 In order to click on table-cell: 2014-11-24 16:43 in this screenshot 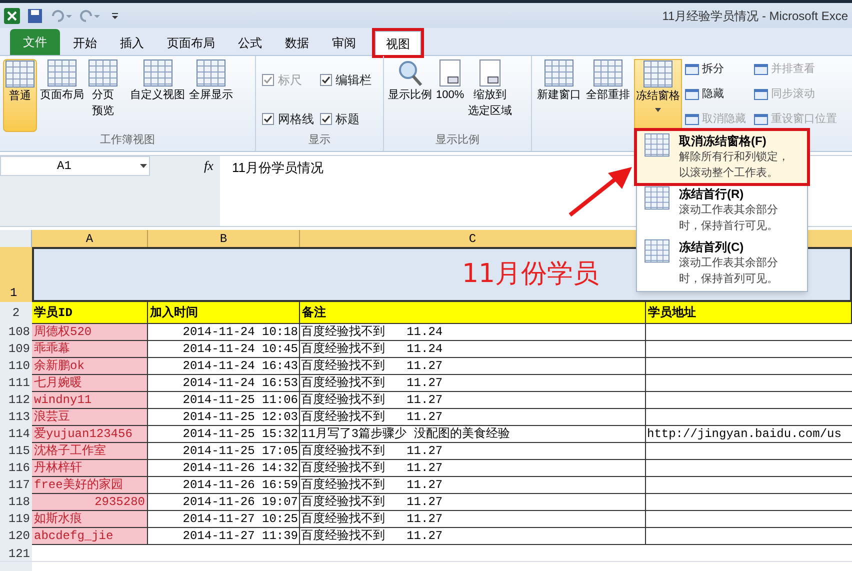, I will do `click(224, 366)`.